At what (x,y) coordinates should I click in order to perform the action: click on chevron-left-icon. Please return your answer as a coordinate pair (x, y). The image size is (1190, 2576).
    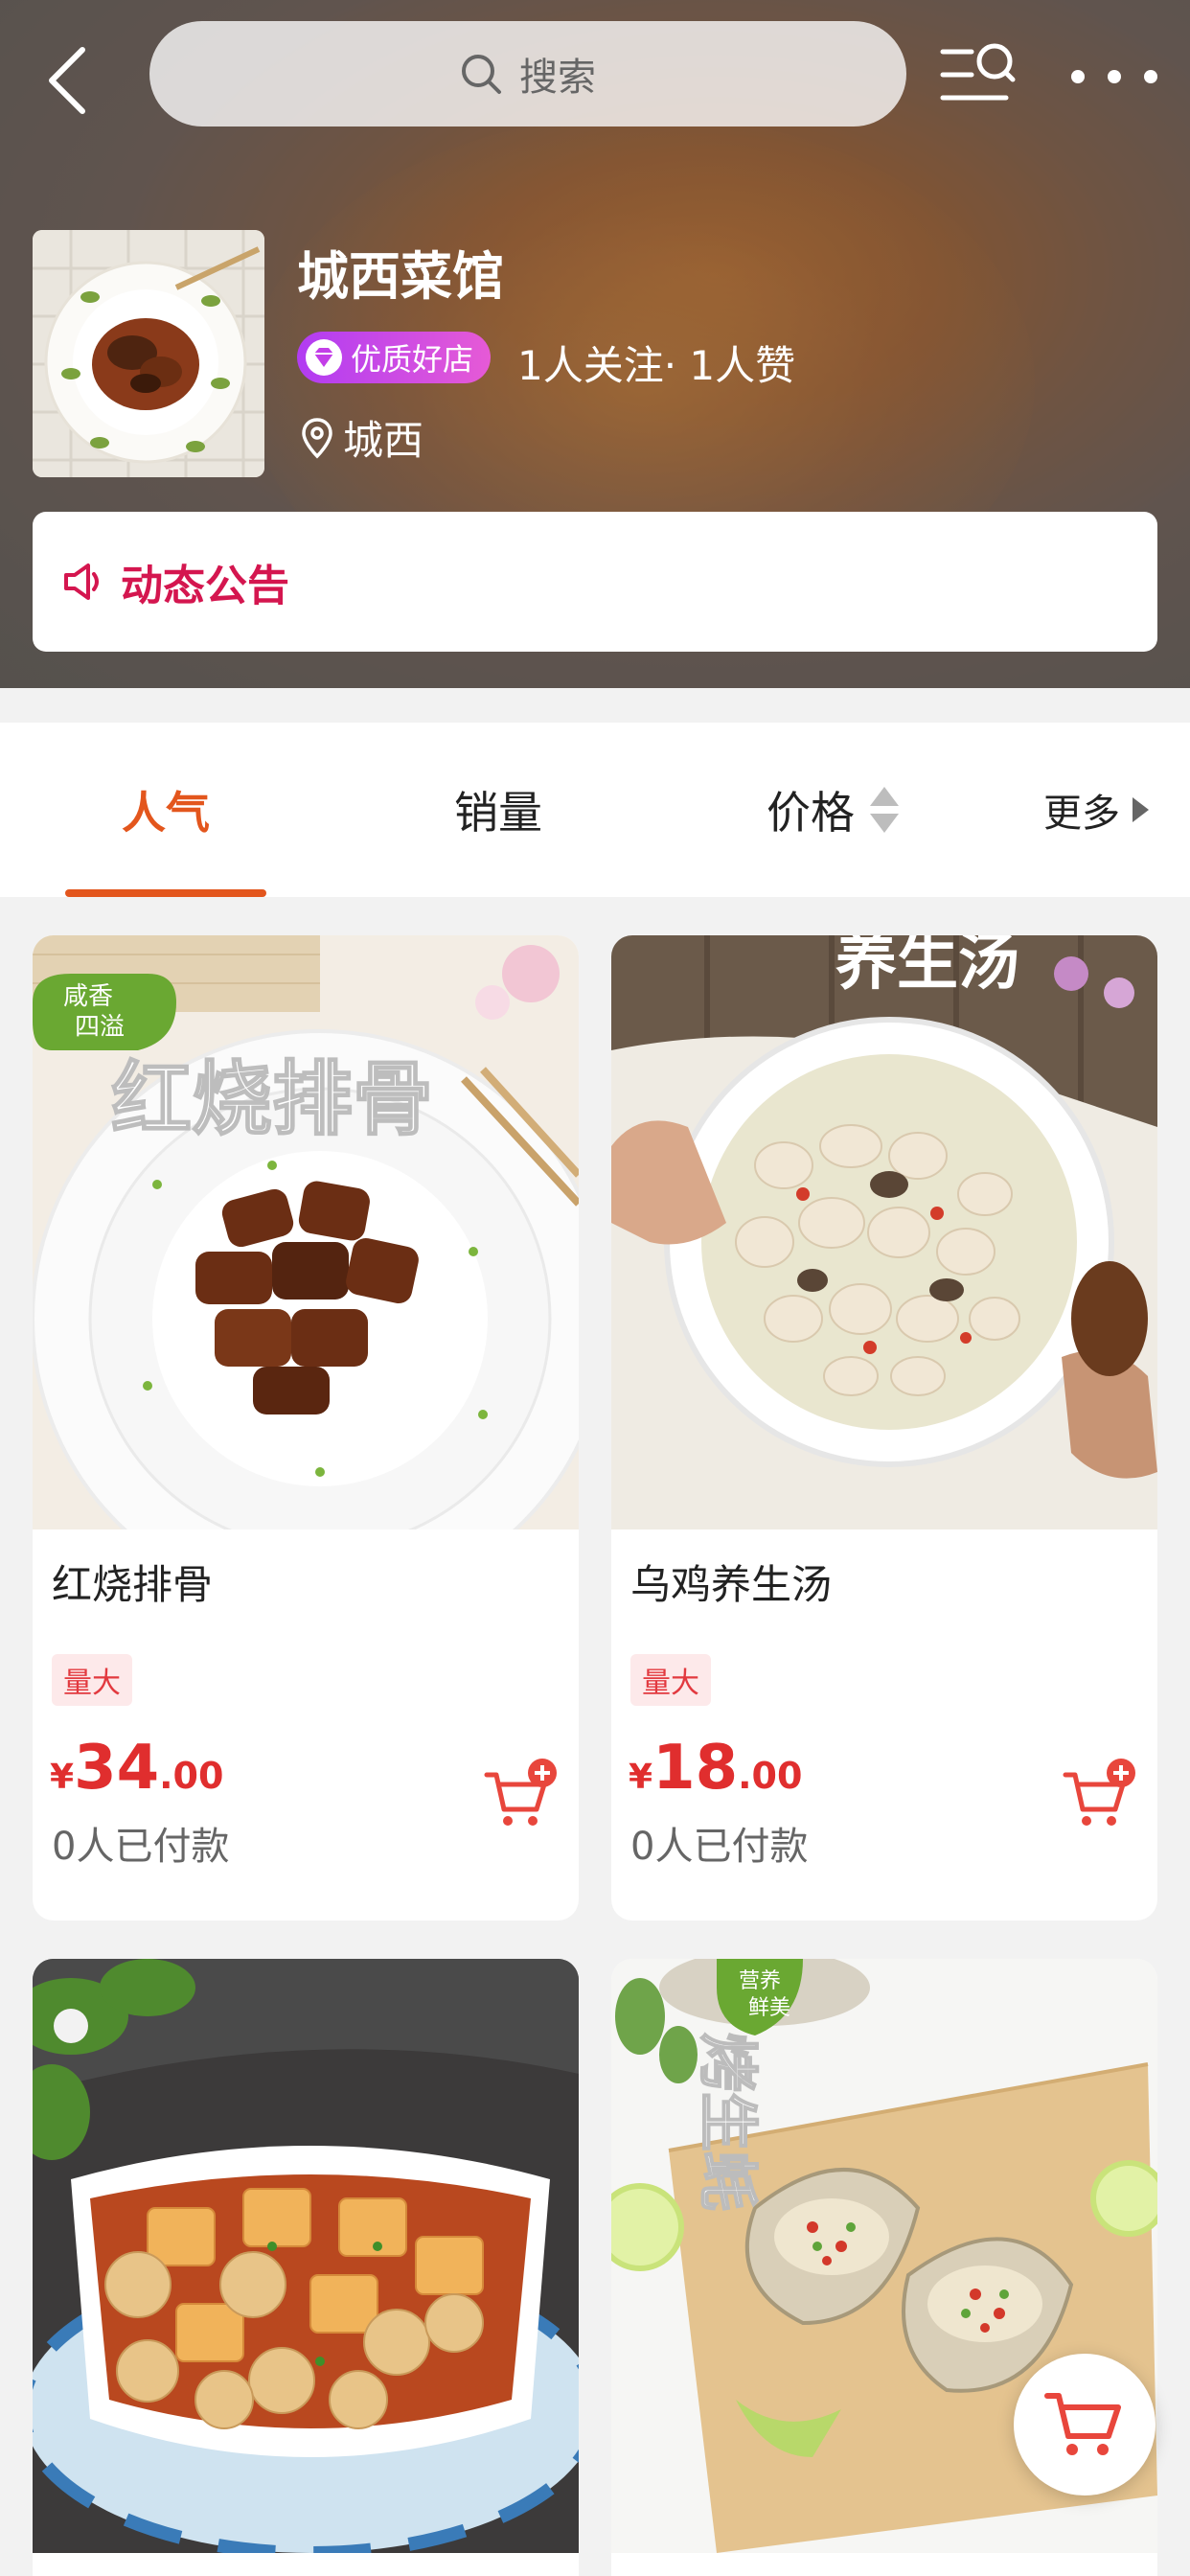
    Looking at the image, I should click on (67, 80).